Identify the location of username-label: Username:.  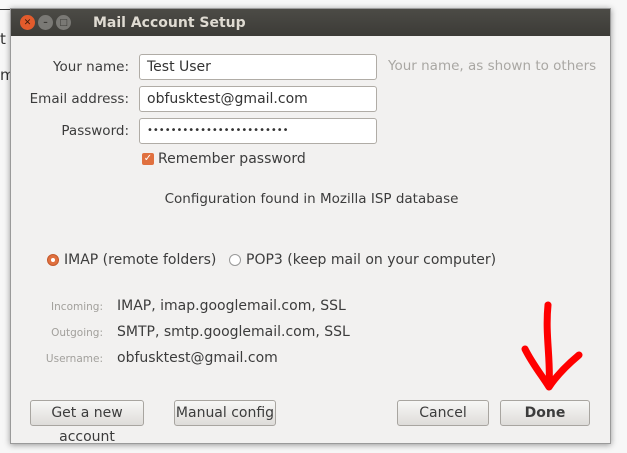
(74, 359).